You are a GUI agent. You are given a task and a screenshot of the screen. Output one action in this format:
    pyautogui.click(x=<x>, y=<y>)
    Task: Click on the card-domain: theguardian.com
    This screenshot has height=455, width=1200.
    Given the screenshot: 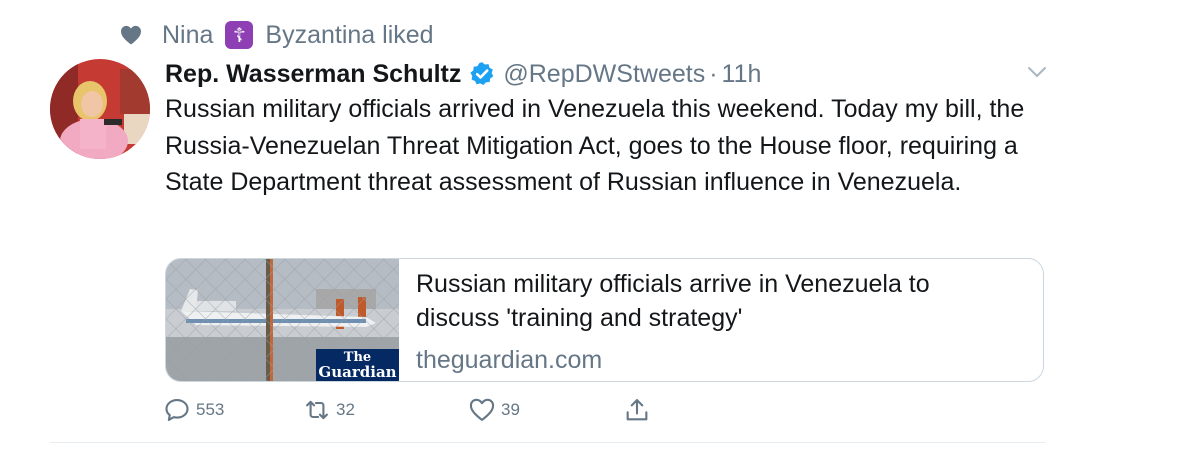 What is the action you would take?
    pyautogui.click(x=509, y=360)
    